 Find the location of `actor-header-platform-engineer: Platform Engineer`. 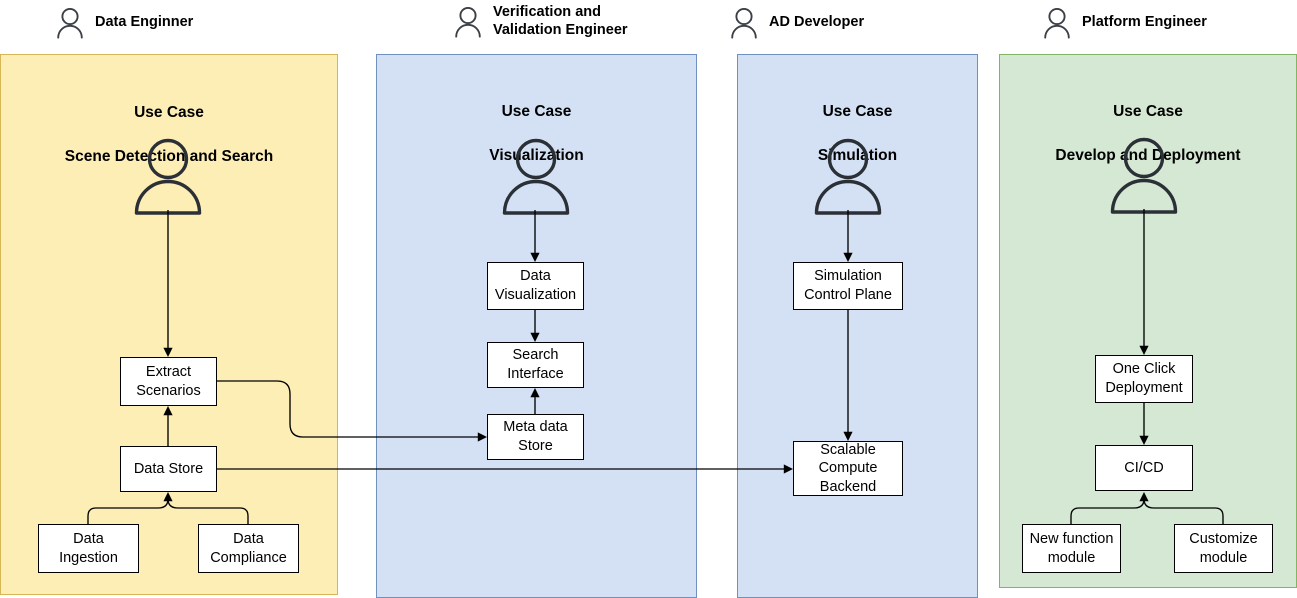

actor-header-platform-engineer: Platform Engineer is located at coordinates (1124, 23).